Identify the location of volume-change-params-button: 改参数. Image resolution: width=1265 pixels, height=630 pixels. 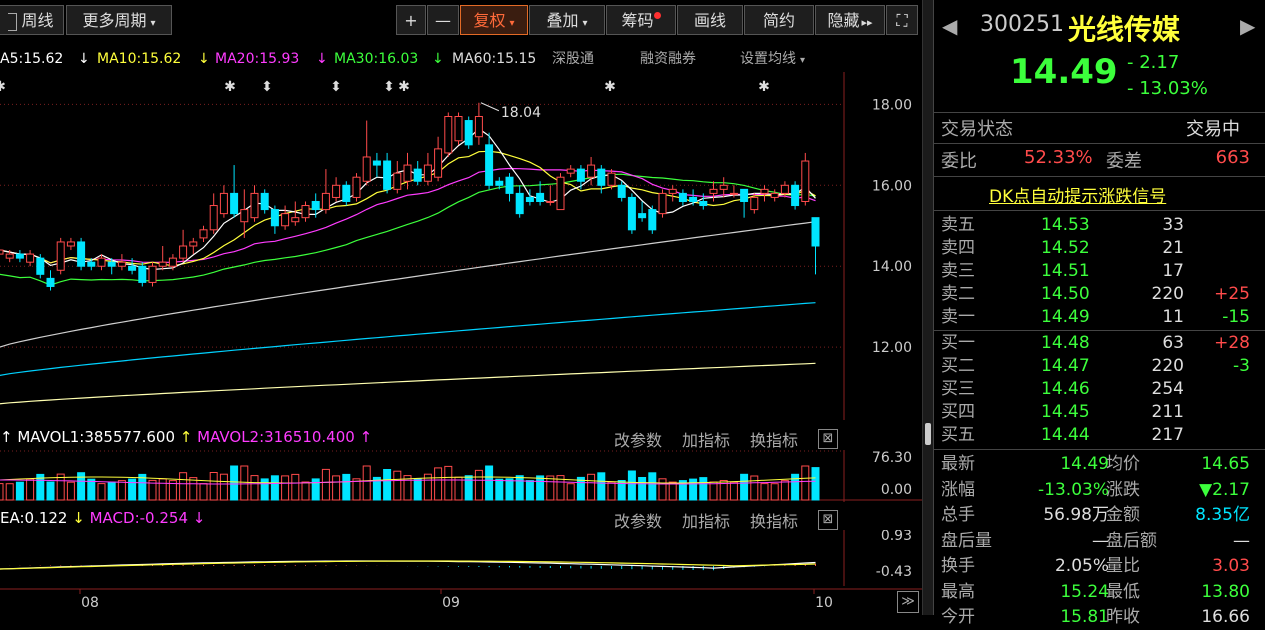
(638, 439).